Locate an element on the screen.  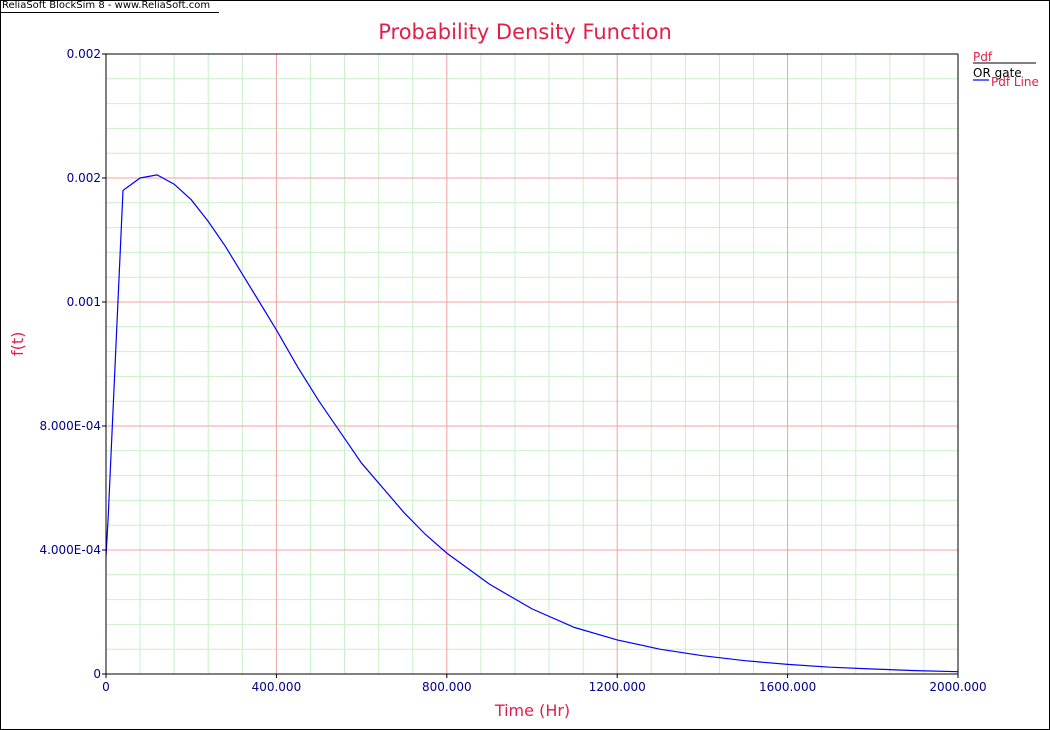
y-tick-label: 8.000E-04 is located at coordinates (70, 426).